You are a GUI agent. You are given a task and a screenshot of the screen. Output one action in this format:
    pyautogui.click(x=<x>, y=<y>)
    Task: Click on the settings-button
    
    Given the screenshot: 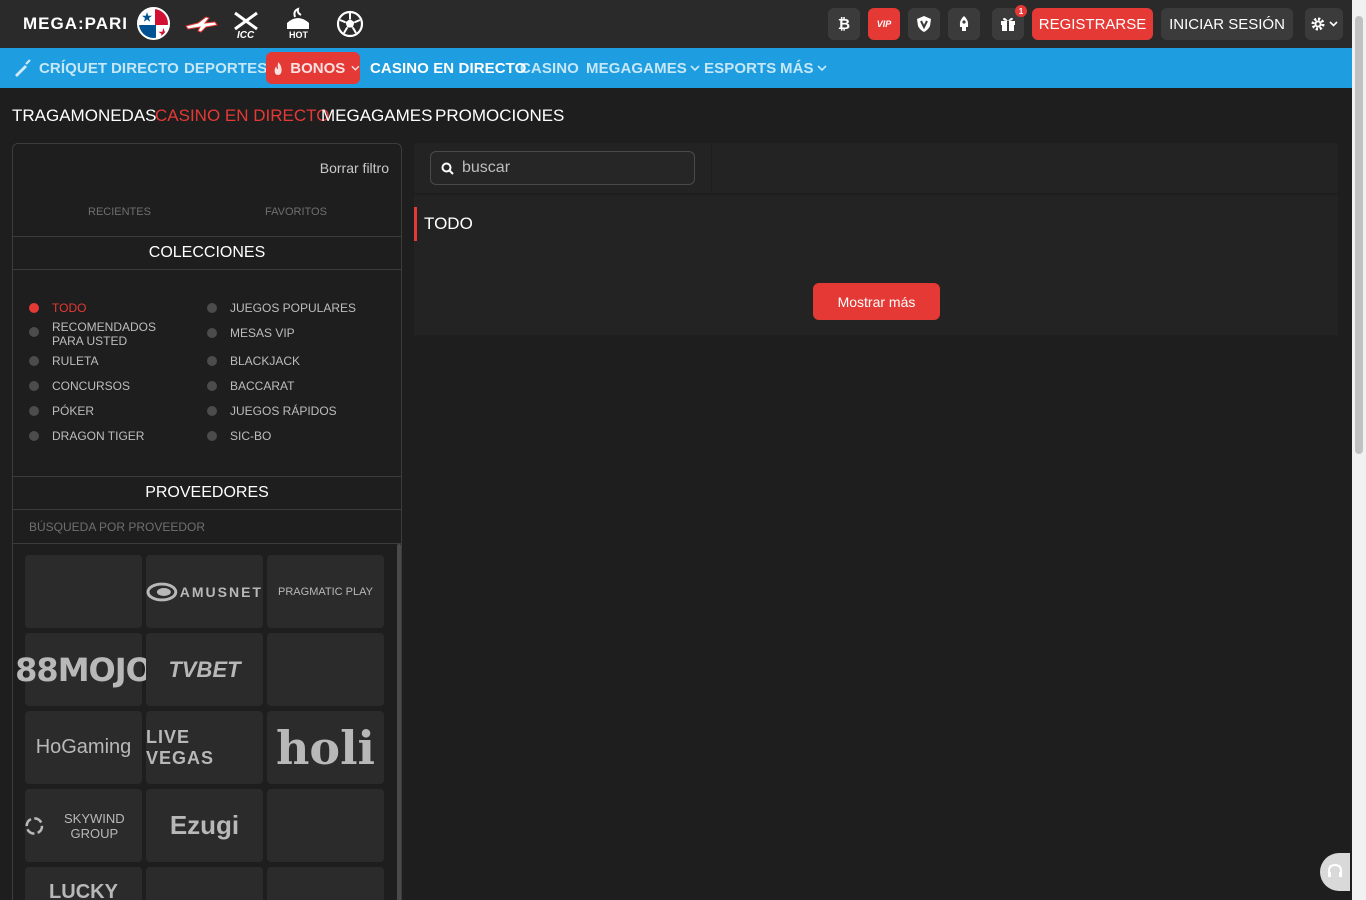 What is the action you would take?
    pyautogui.click(x=1324, y=24)
    